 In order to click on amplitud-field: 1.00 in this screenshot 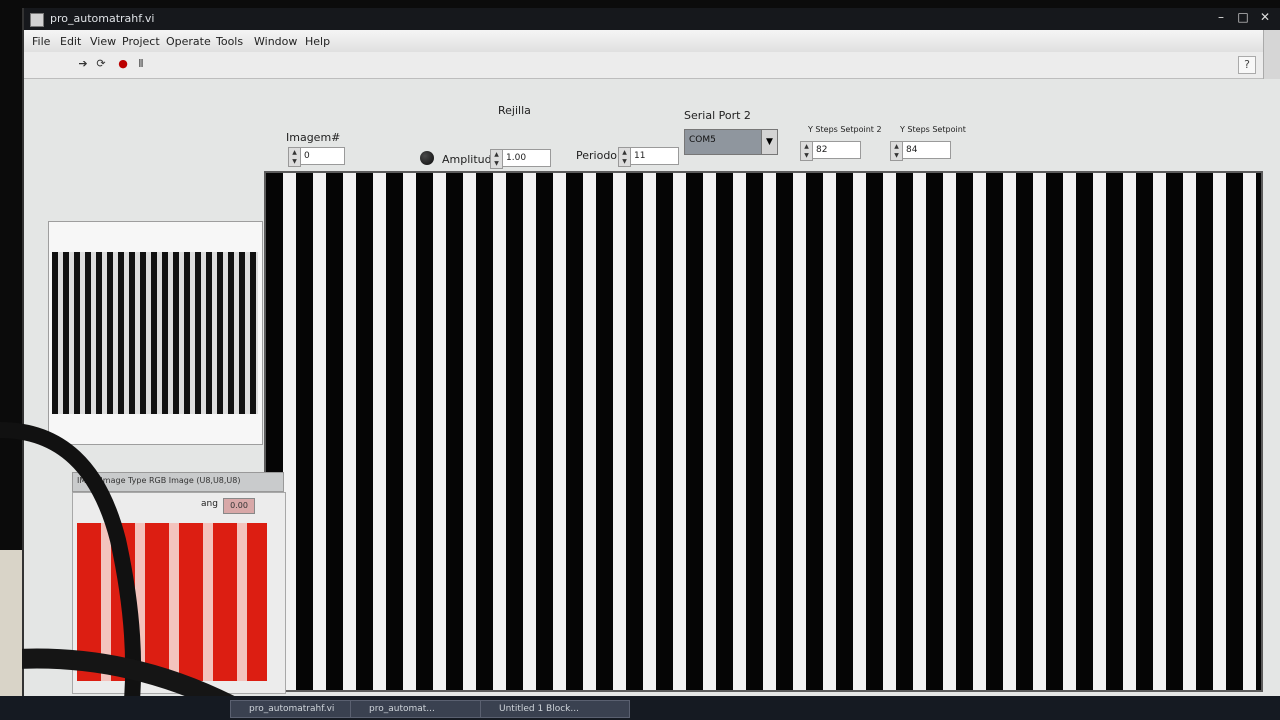, I will do `click(526, 158)`.